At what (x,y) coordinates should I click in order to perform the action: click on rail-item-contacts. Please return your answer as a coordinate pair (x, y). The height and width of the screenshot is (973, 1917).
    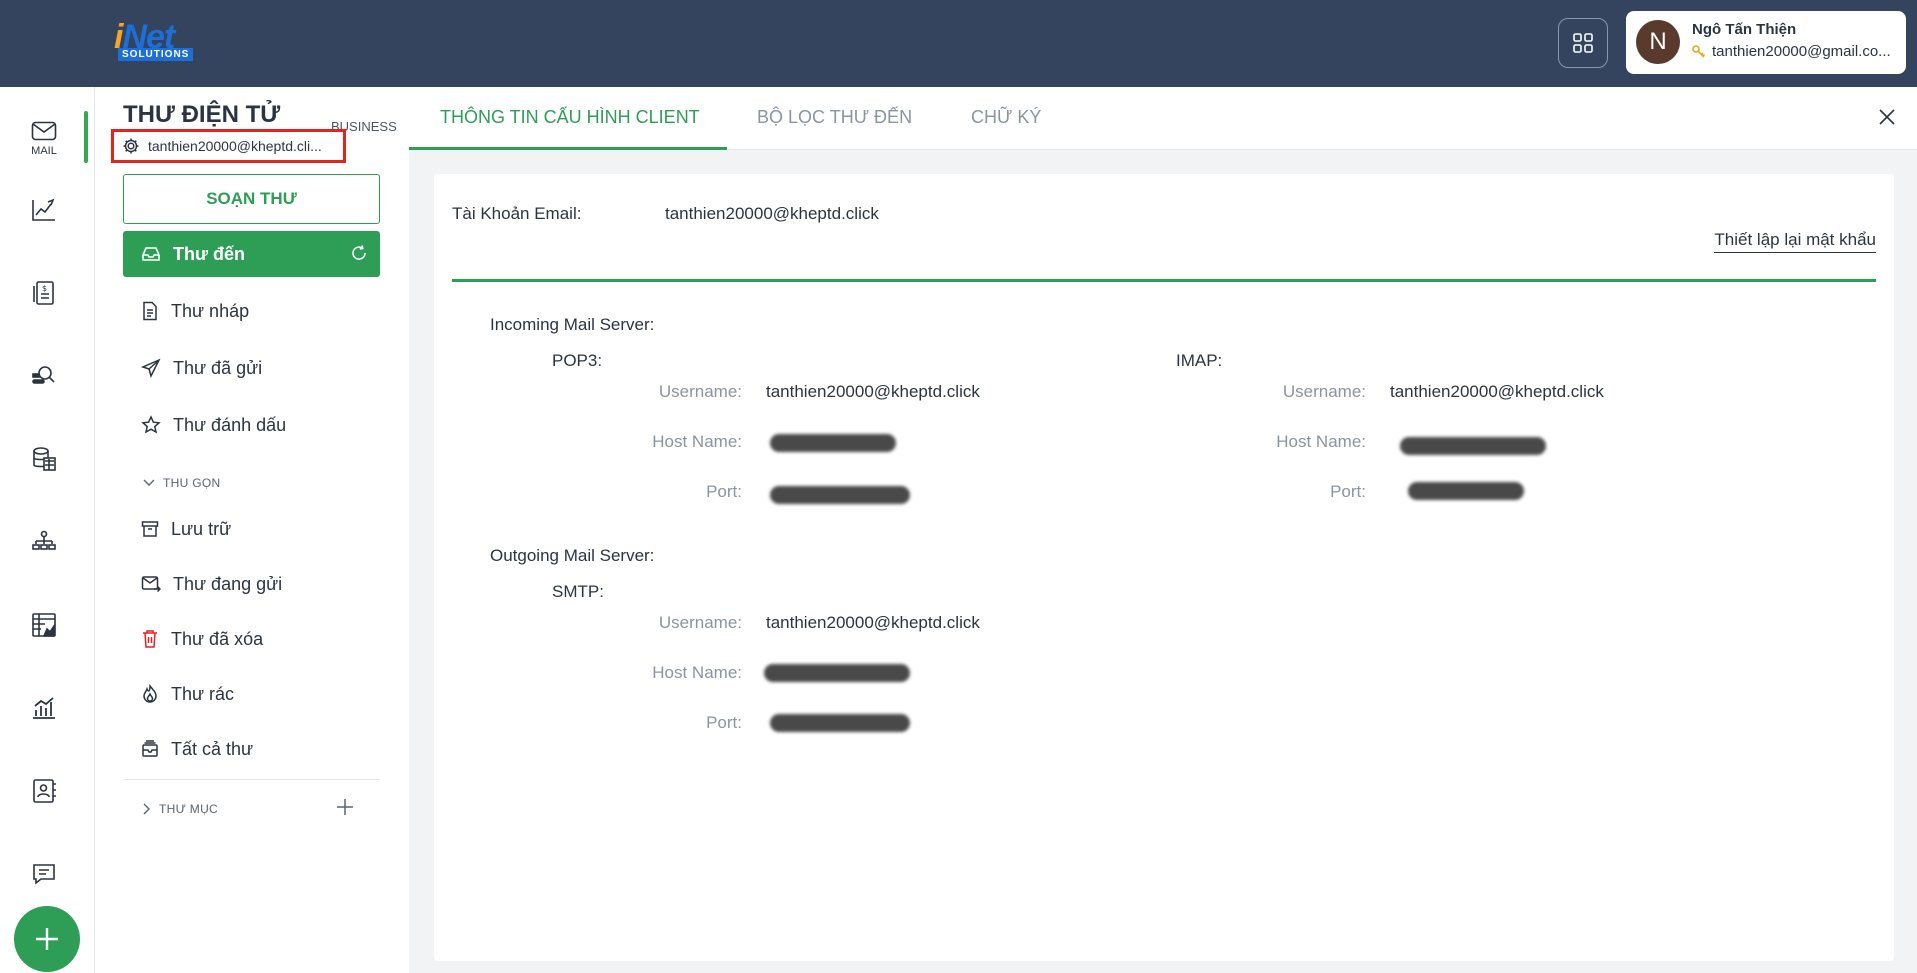
    Looking at the image, I should click on (44, 791).